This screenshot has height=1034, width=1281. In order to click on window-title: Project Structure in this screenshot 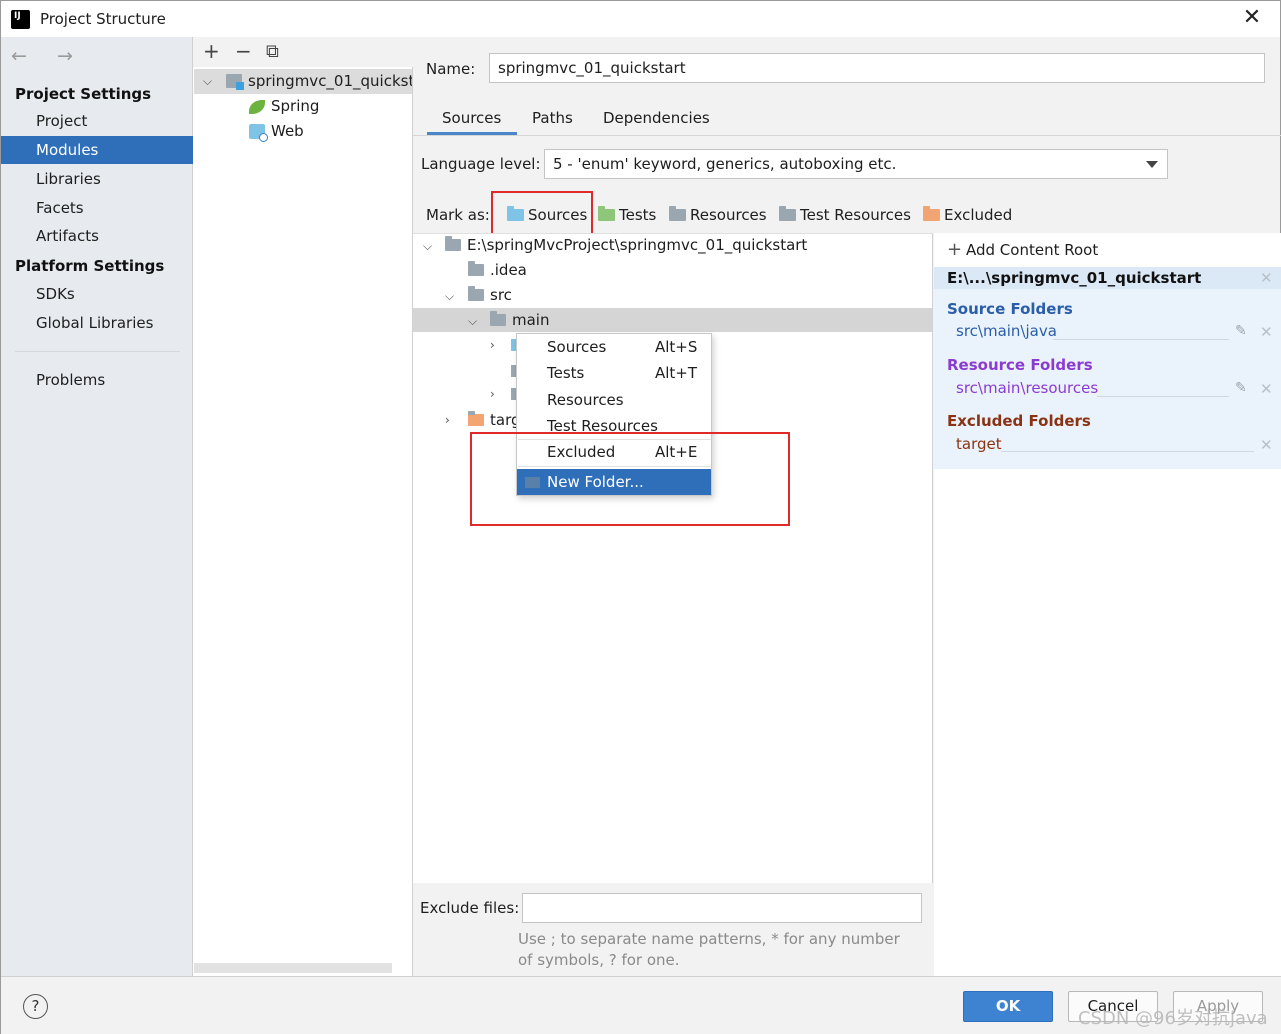, I will do `click(103, 19)`.